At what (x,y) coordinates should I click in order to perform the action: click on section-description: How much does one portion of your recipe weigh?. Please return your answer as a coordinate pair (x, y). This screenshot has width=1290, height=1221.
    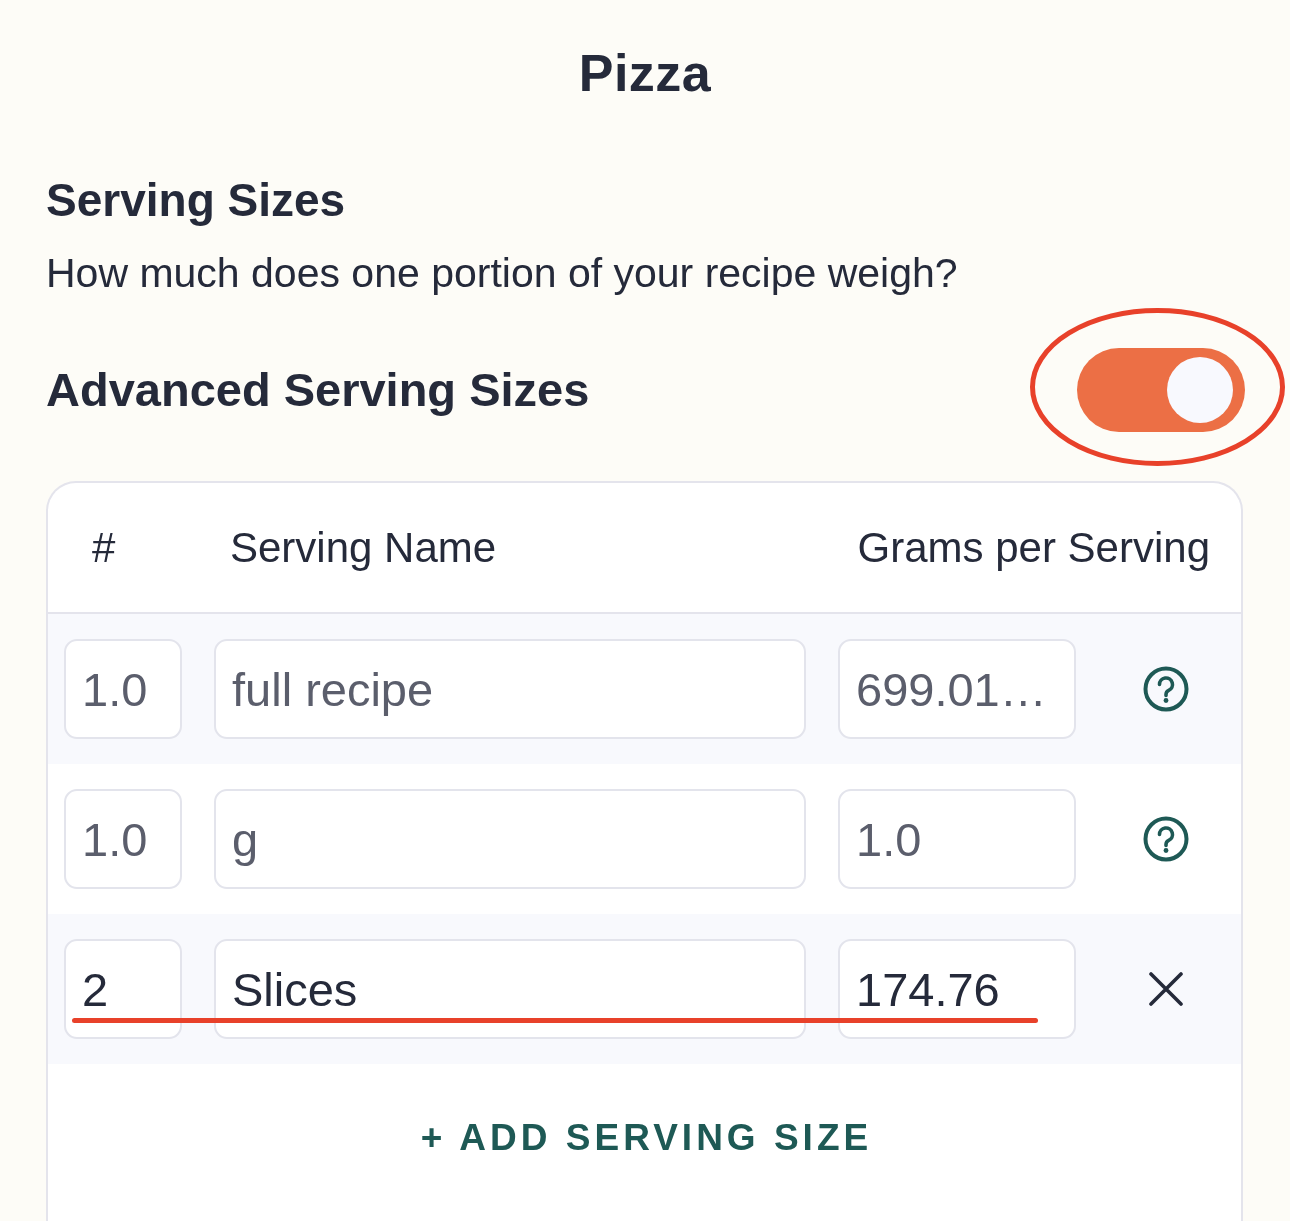
    Looking at the image, I should click on (502, 273).